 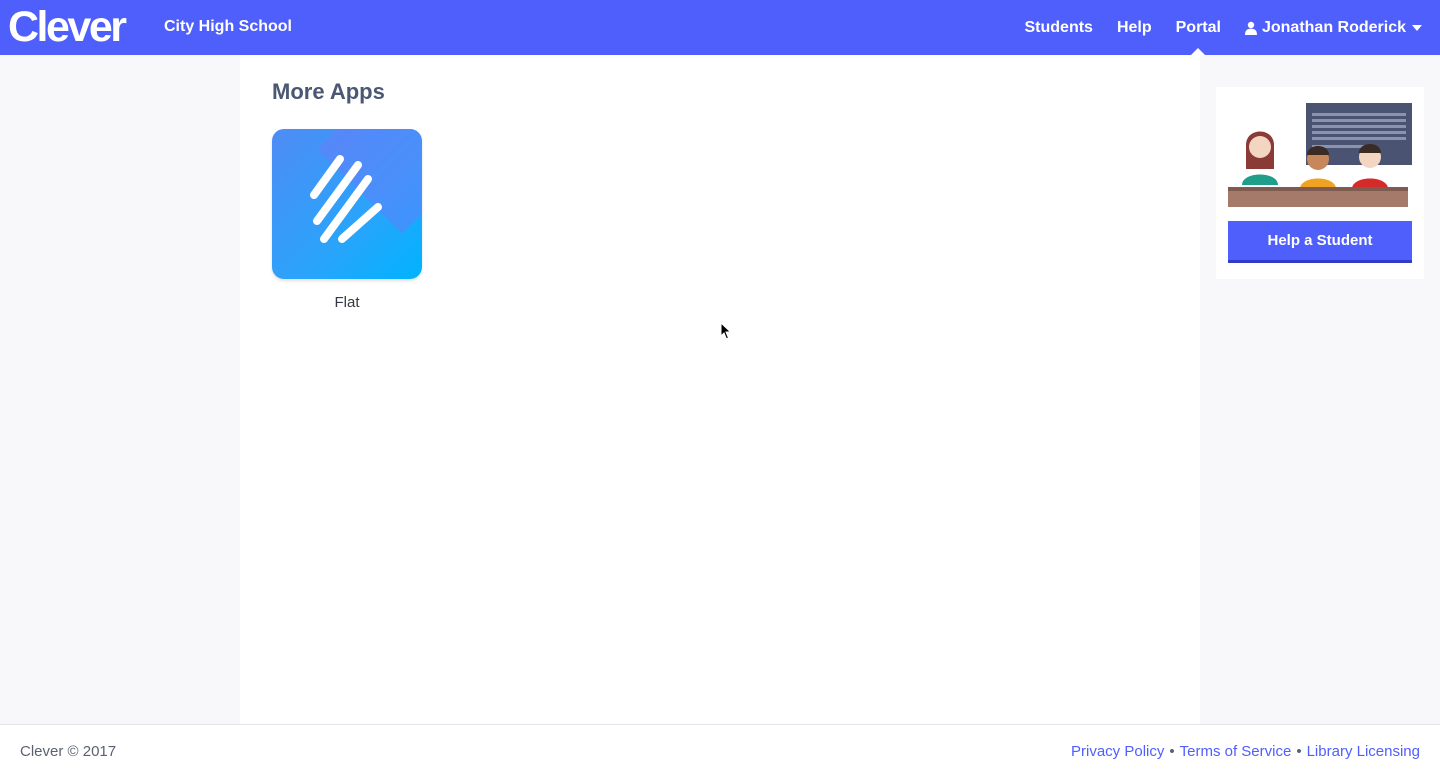 I want to click on nav-students: Students, so click(x=1059, y=27).